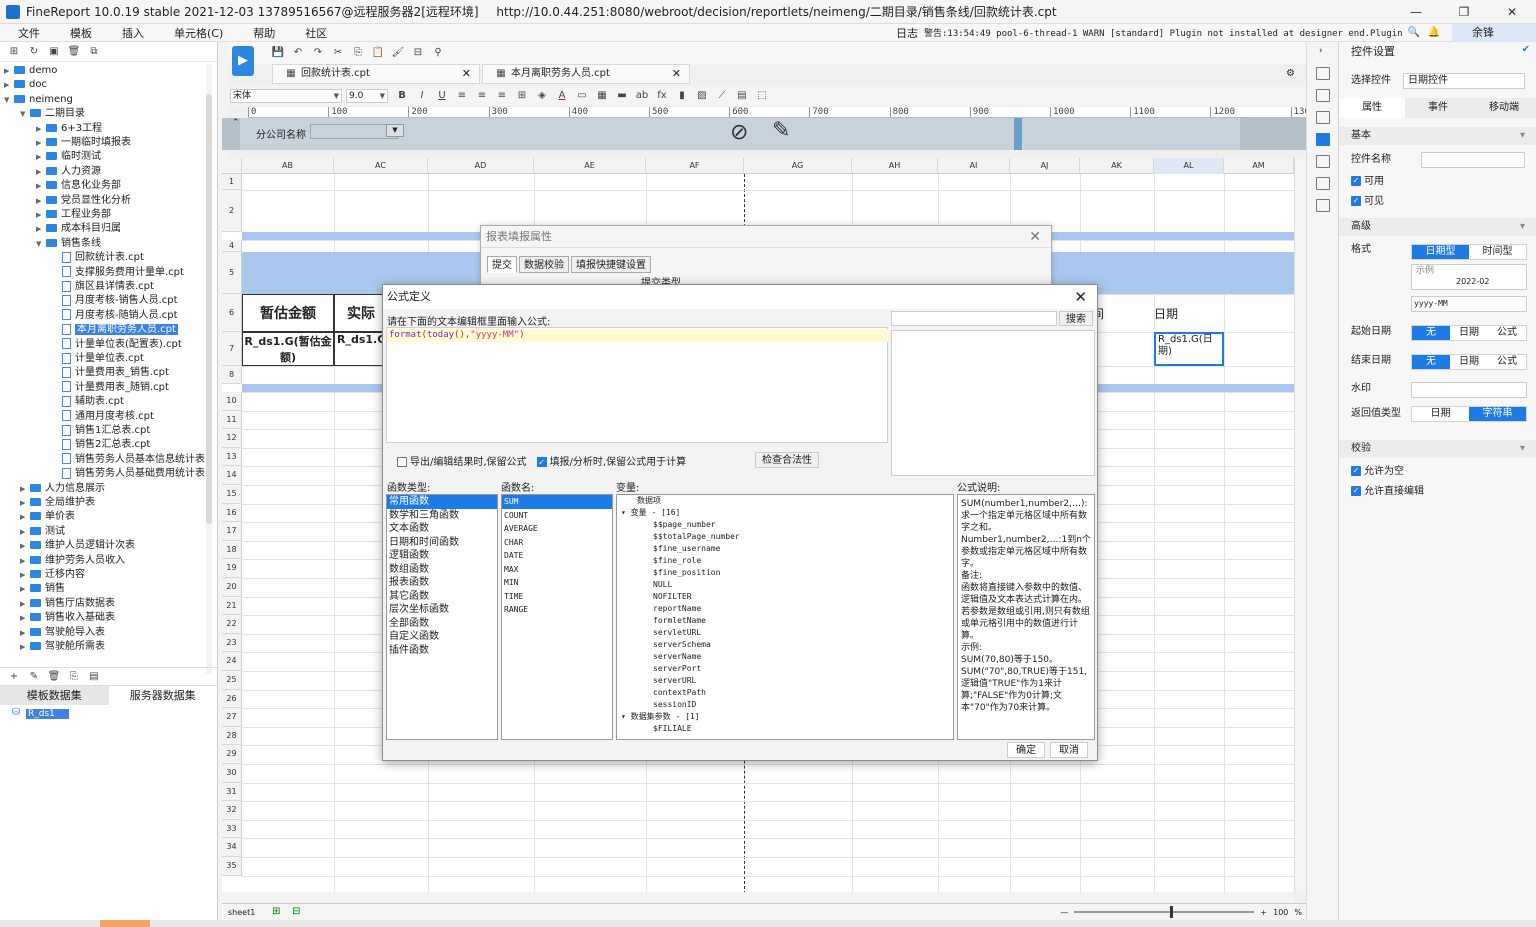 This screenshot has width=1536, height=927. What do you see at coordinates (438, 53) in the screenshot?
I see `filter-icon: ⚲` at bounding box center [438, 53].